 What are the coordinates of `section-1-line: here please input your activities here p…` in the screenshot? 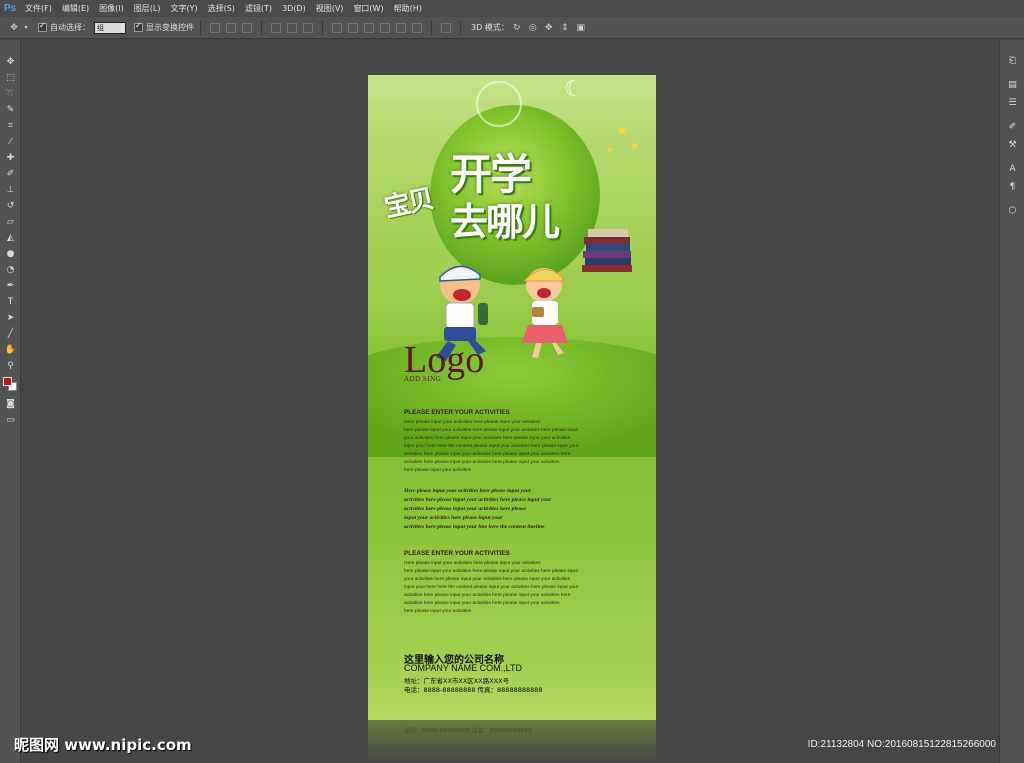 It's located at (491, 430).